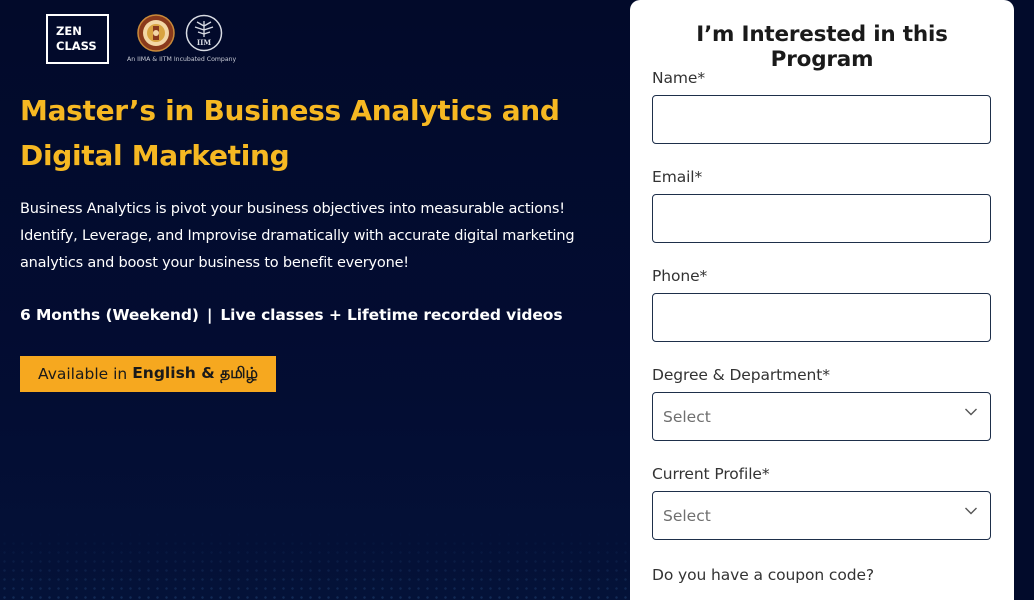  Describe the element at coordinates (195, 373) in the screenshot. I see `language-list: English & தமிழ்` at that location.